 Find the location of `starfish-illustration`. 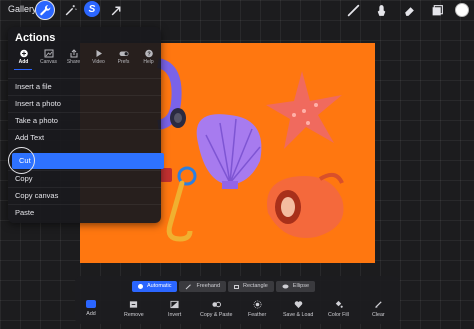

starfish-illustration is located at coordinates (304, 110).